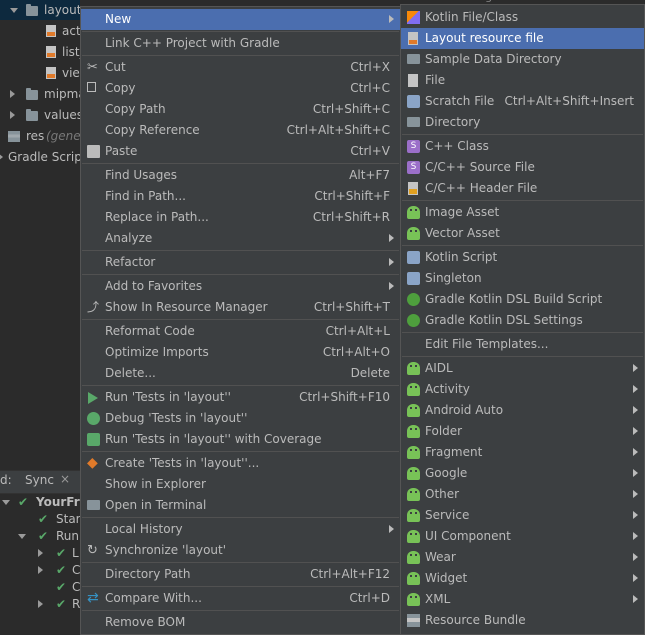 The image size is (645, 635). What do you see at coordinates (413, 38) in the screenshot?
I see `layout-file-icon` at bounding box center [413, 38].